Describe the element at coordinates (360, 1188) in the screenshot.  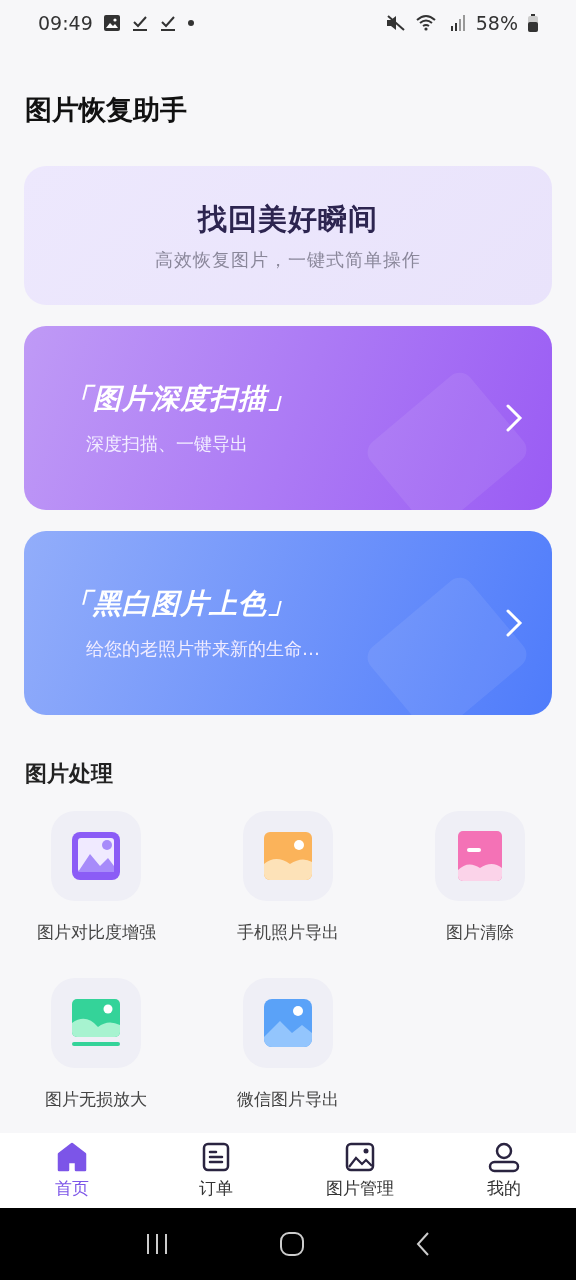
I see `tab-label: 图片管理` at that location.